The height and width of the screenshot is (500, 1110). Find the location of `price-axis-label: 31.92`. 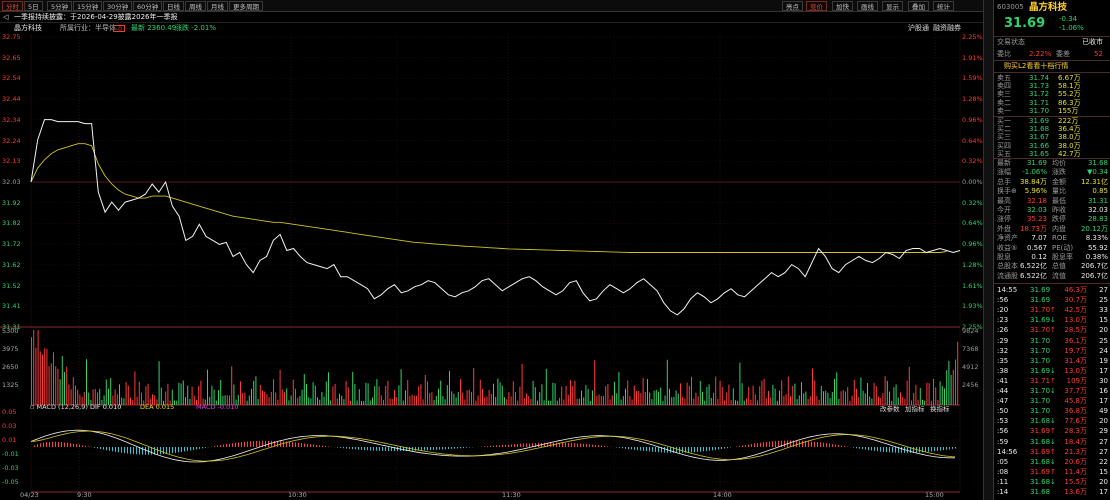

price-axis-label: 31.92 is located at coordinates (11, 202).